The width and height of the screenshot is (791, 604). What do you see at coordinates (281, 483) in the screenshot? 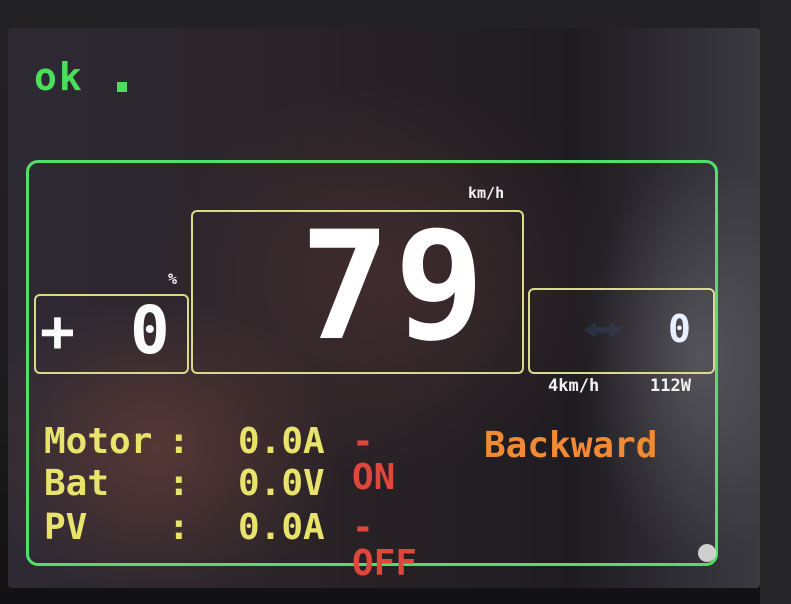
I see `battery-voltage: 0.0V` at bounding box center [281, 483].